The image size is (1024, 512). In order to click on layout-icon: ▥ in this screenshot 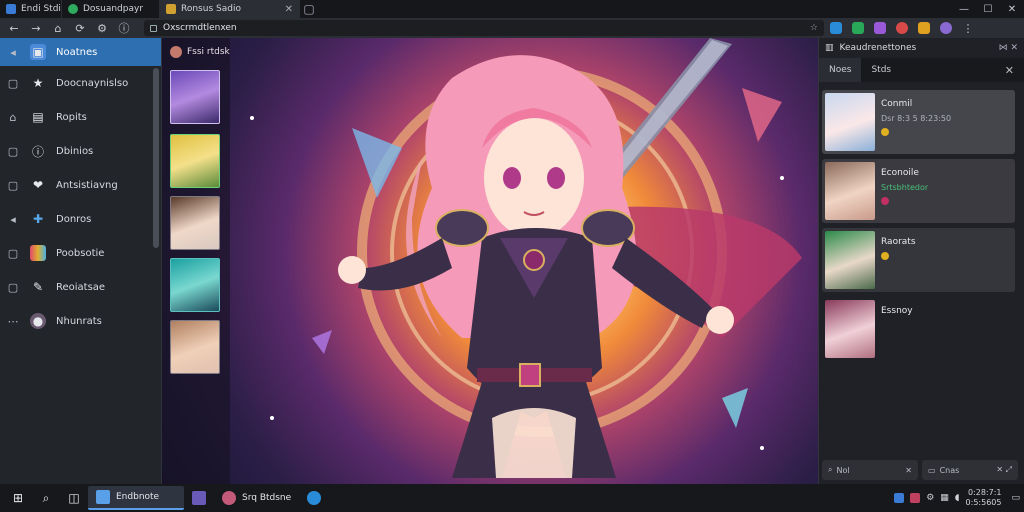, I will do `click(829, 48)`.